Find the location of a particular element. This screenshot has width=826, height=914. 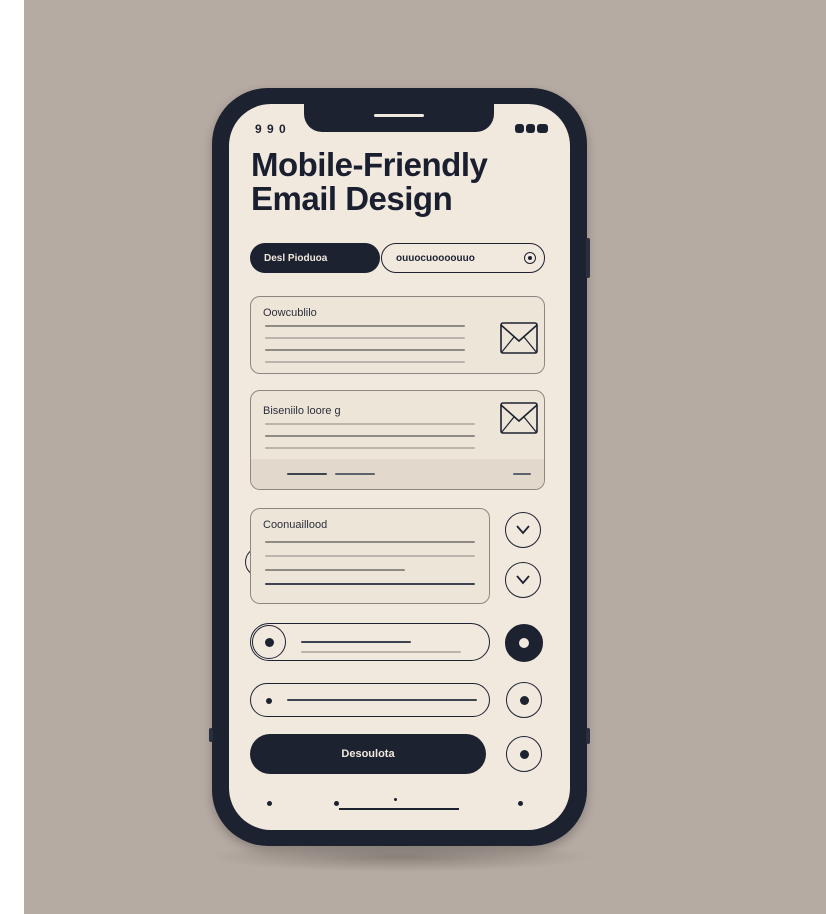

home-indicator is located at coordinates (399, 809).